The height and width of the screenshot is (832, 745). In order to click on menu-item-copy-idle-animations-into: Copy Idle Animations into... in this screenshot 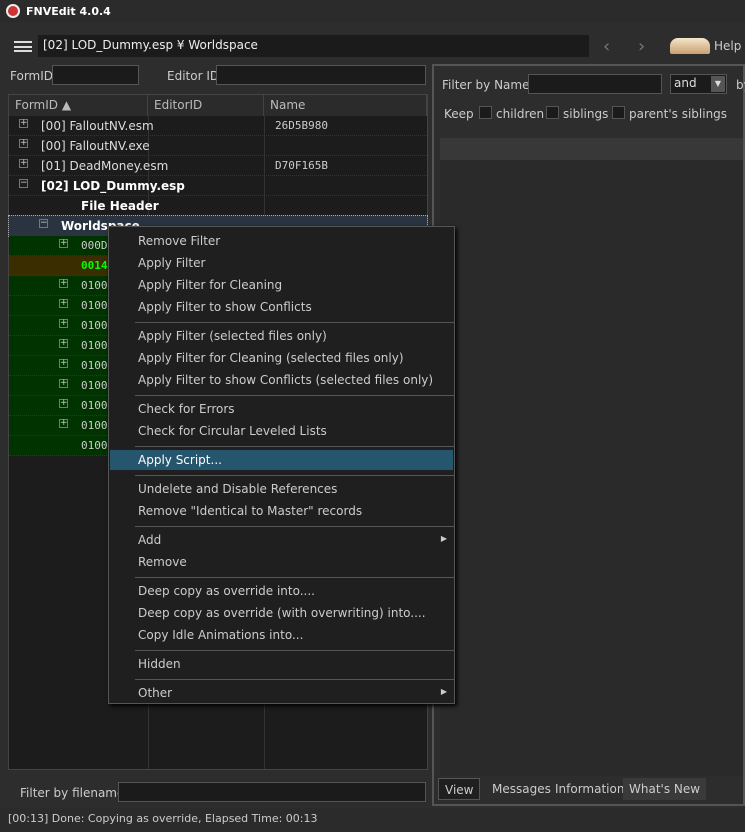, I will do `click(281, 635)`.